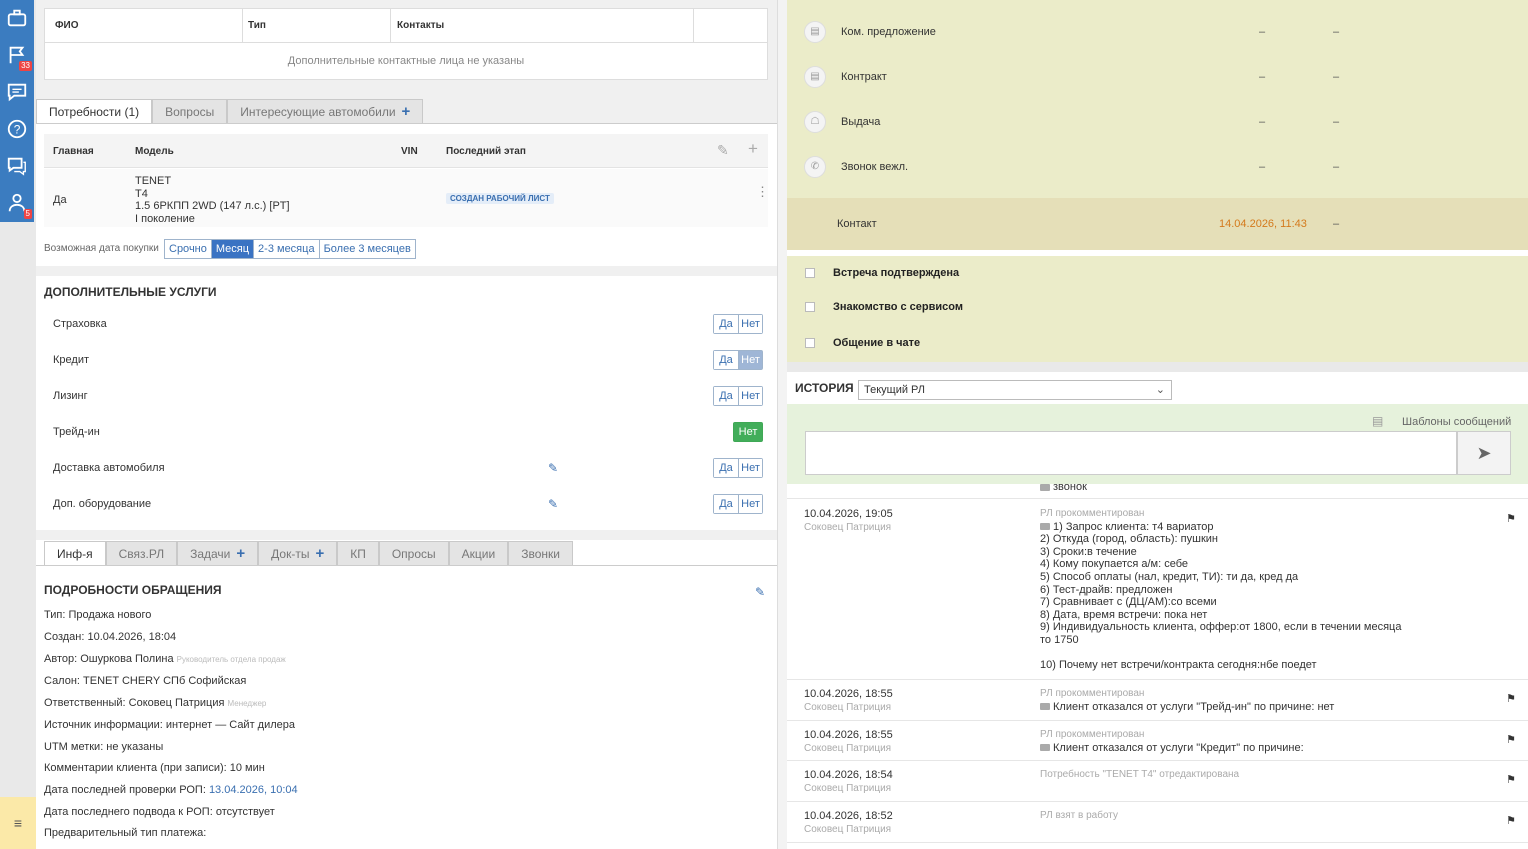 Image resolution: width=1528 pixels, height=849 pixels. What do you see at coordinates (1157, 166) in the screenshot?
I see `stage-row: ✆ Звонок вежл. – –` at bounding box center [1157, 166].